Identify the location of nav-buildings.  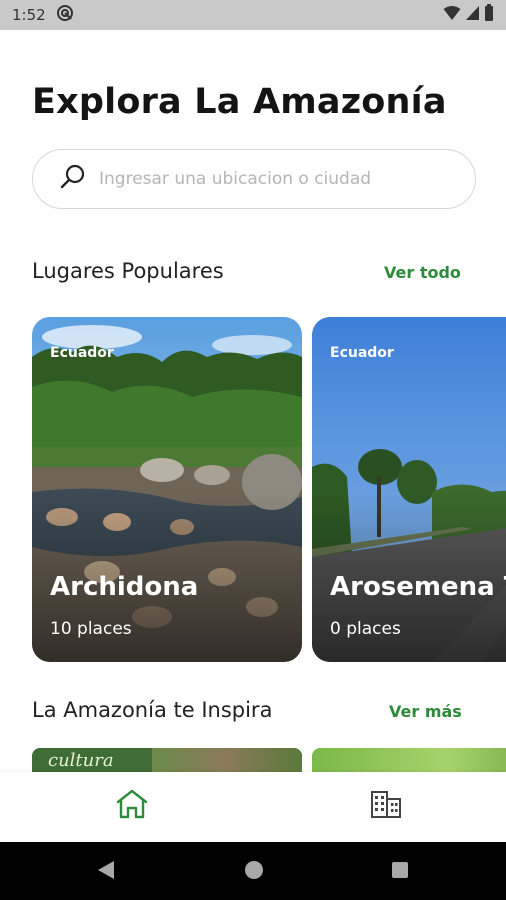
(386, 806).